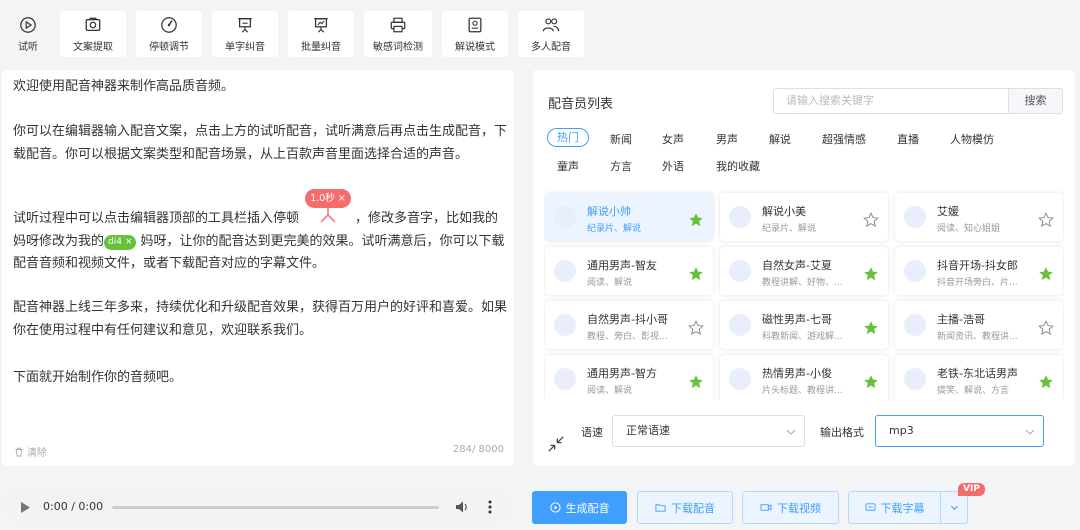 The width and height of the screenshot is (1080, 530). What do you see at coordinates (977, 265) in the screenshot?
I see `voice-name: 抖音开场-抖女郎` at bounding box center [977, 265].